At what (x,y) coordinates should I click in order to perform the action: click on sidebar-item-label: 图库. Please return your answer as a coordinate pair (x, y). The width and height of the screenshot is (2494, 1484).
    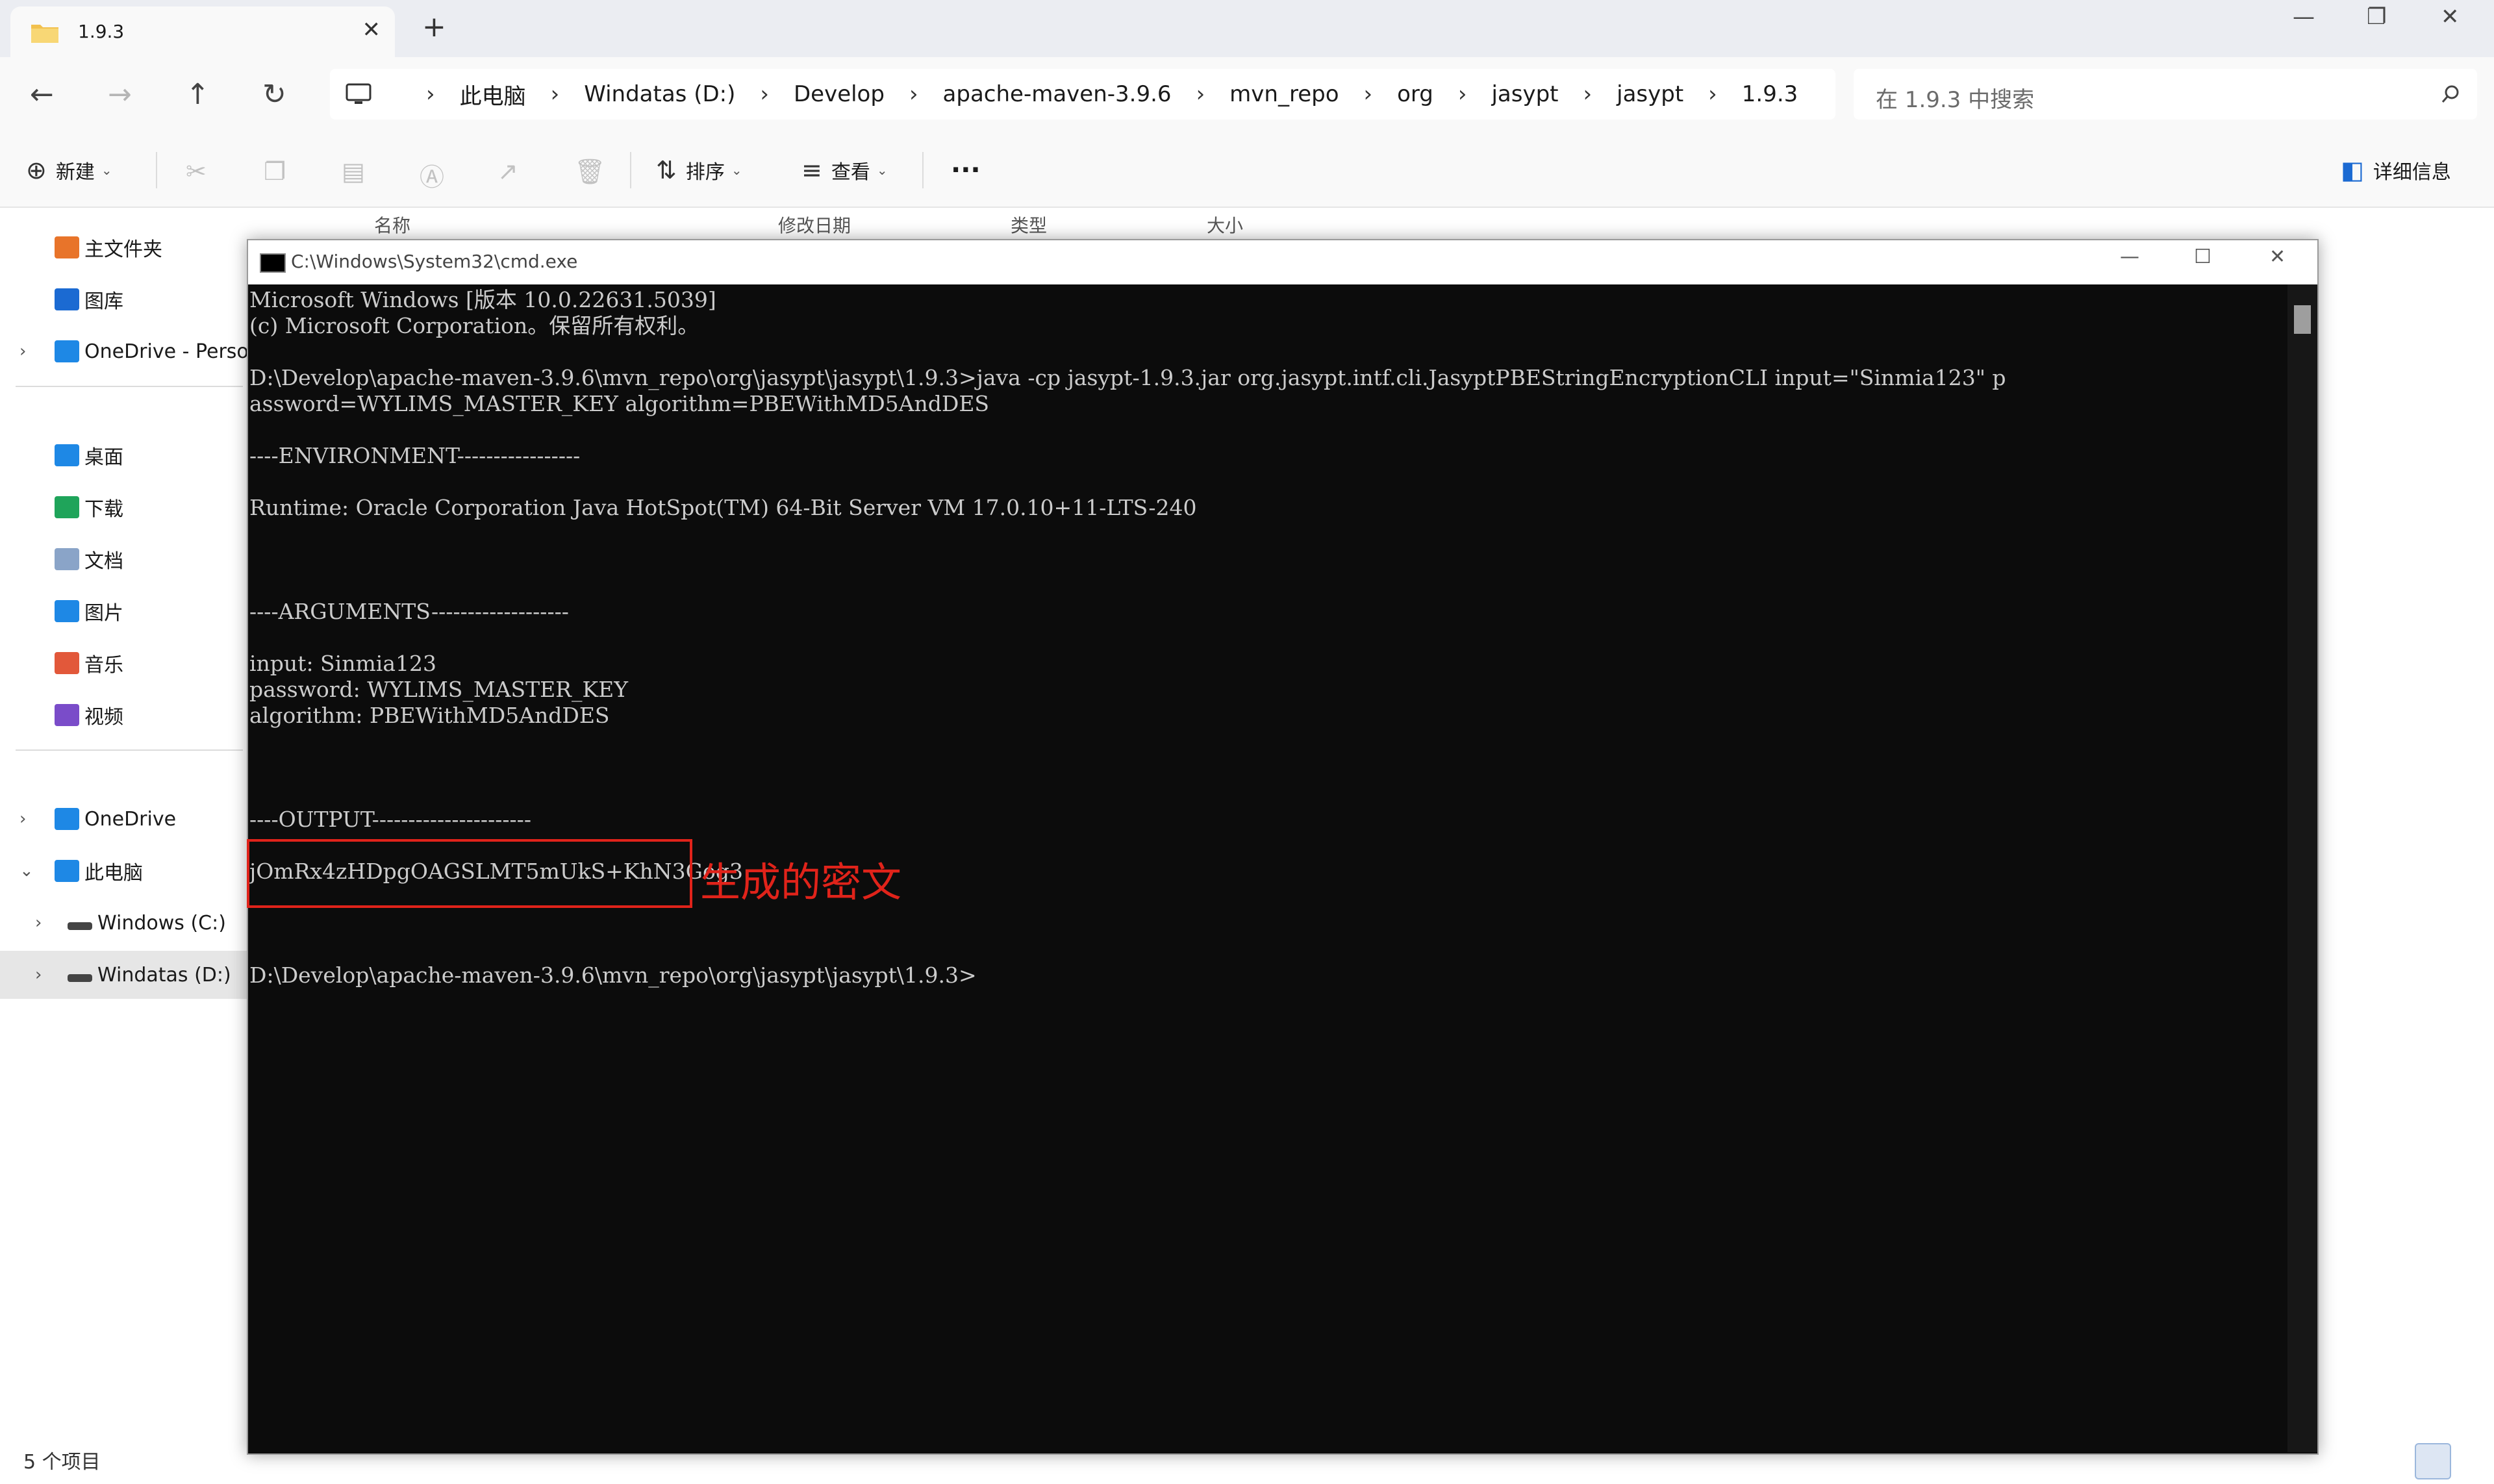
    Looking at the image, I should click on (103, 301).